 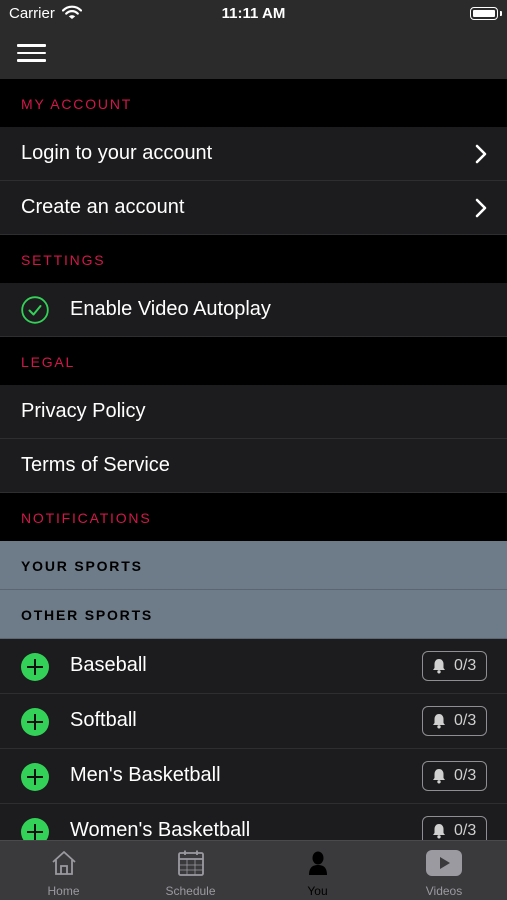 I want to click on tab-label: You, so click(x=317, y=891).